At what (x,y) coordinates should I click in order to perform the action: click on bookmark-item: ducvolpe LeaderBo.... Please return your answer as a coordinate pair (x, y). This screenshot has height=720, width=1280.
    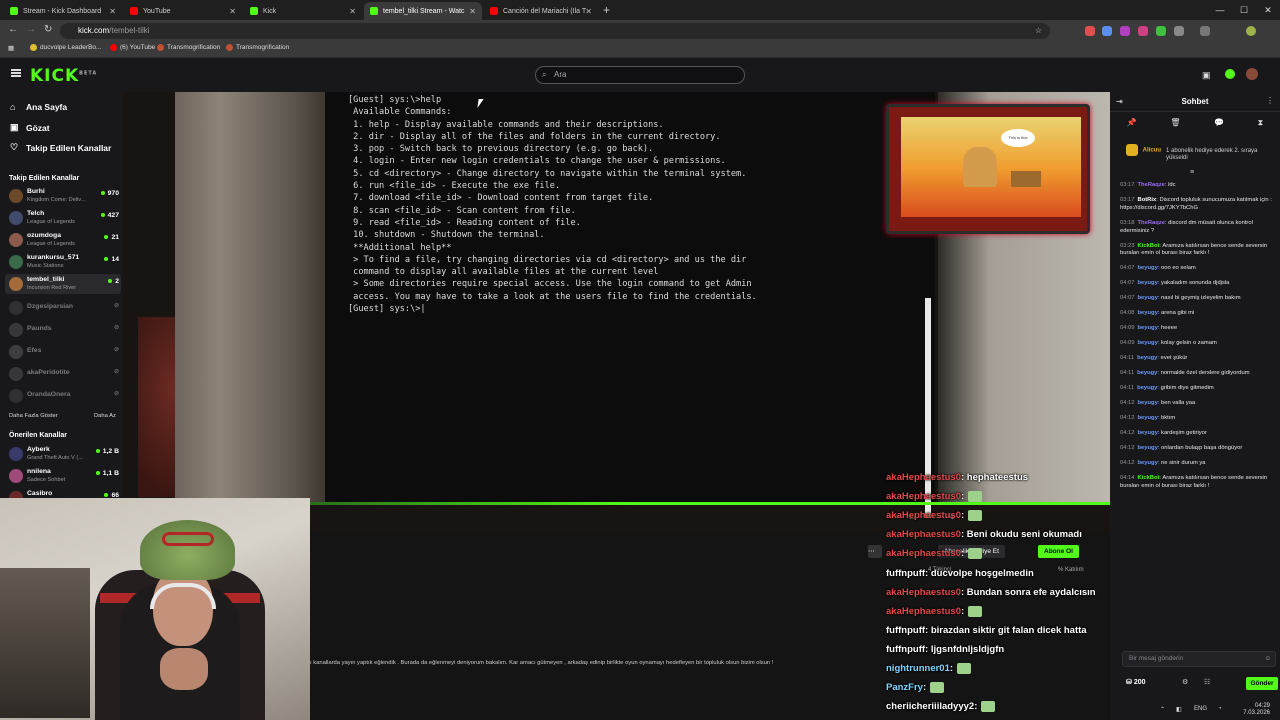
    Looking at the image, I should click on (65, 47).